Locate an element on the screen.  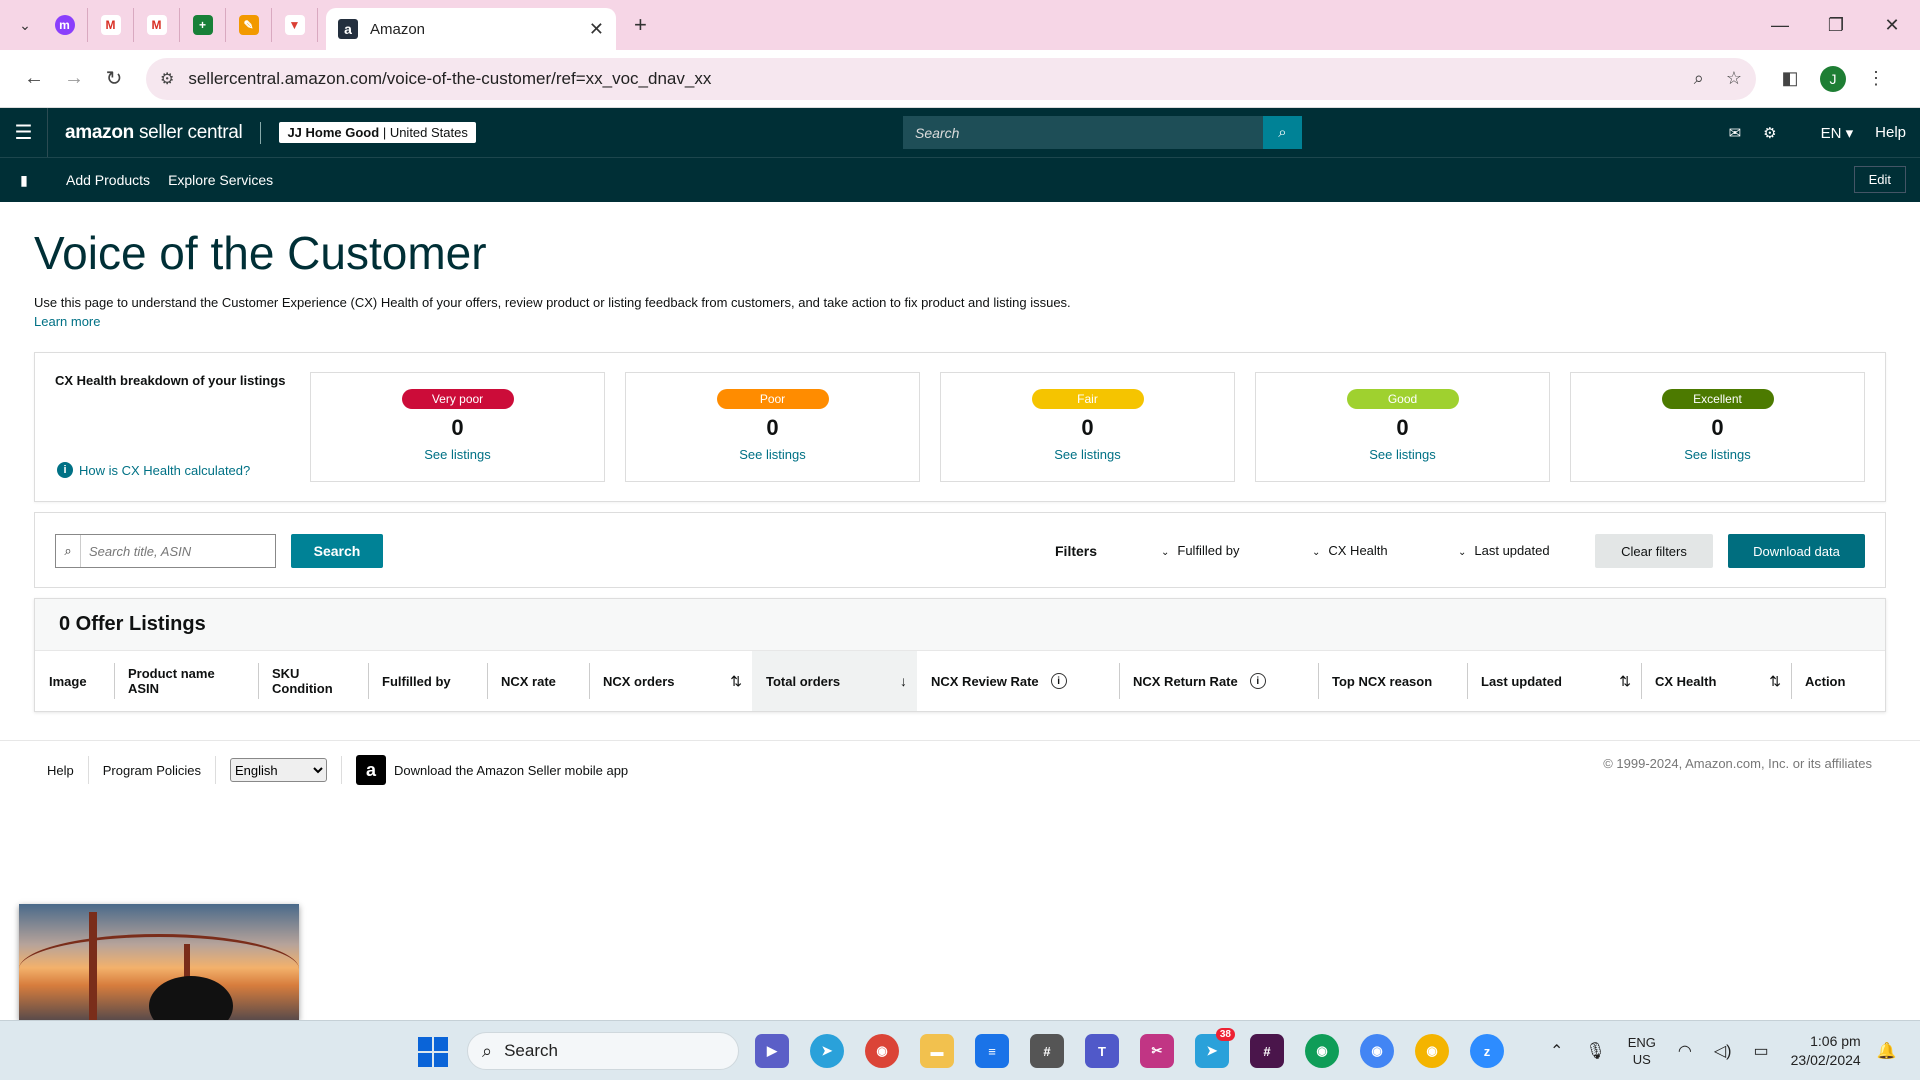
see-listings-poor: See listings is located at coordinates (772, 454).